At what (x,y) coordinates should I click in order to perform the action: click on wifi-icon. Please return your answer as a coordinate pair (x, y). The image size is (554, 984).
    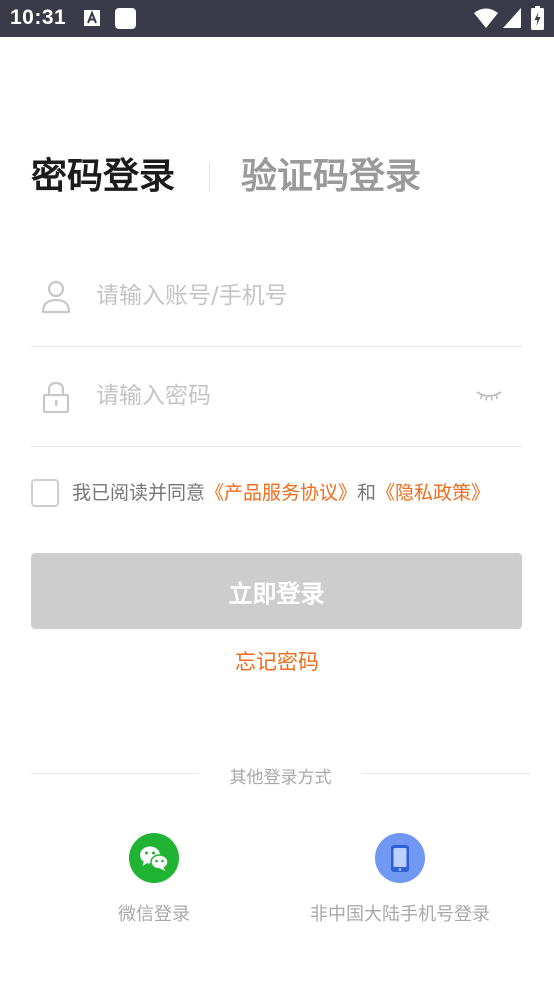
    Looking at the image, I should click on (486, 18).